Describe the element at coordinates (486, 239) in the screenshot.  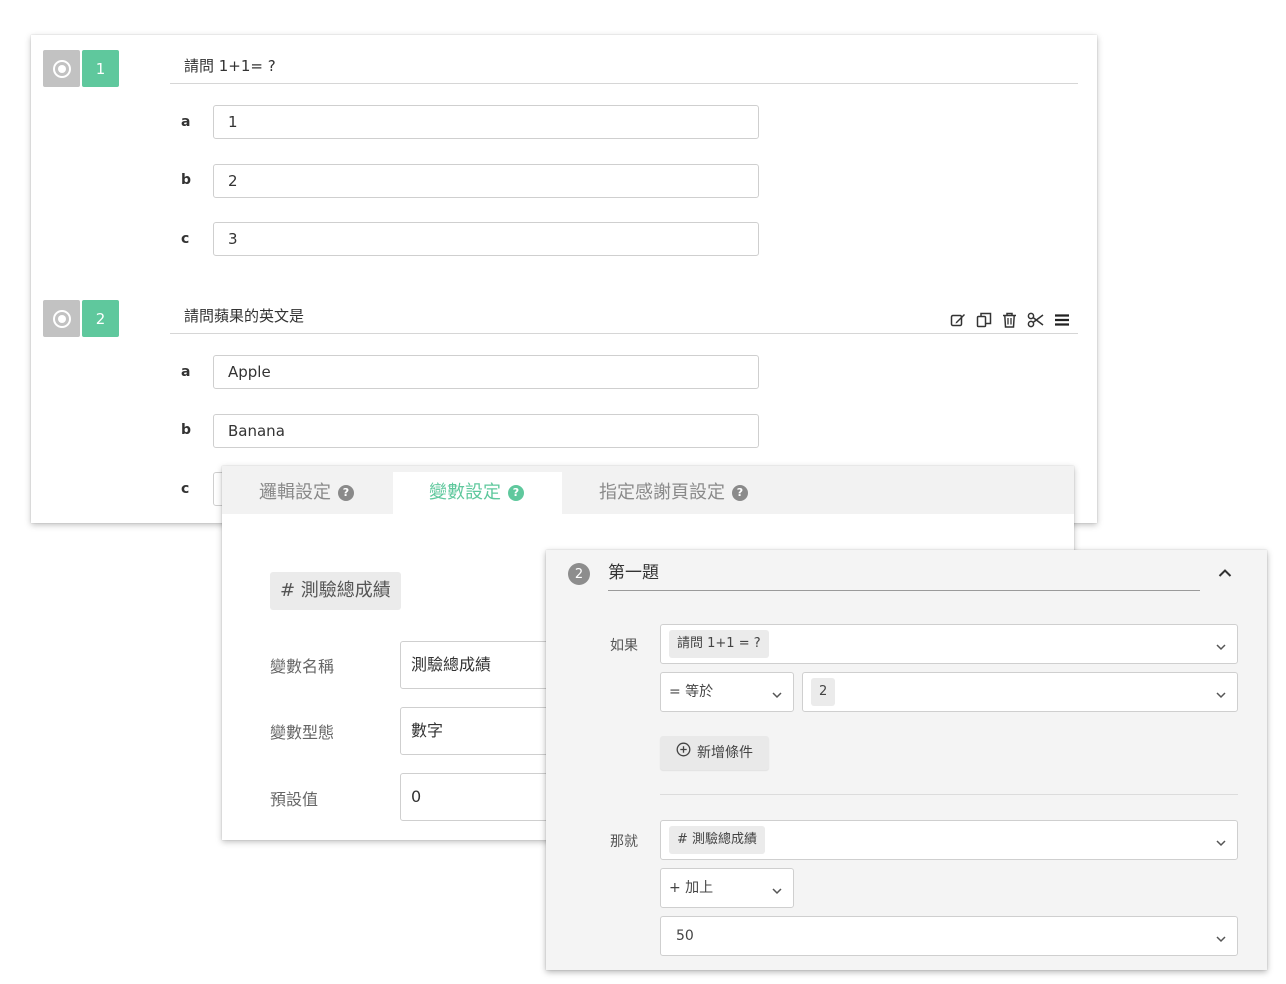
I see `option-input: 3` at that location.